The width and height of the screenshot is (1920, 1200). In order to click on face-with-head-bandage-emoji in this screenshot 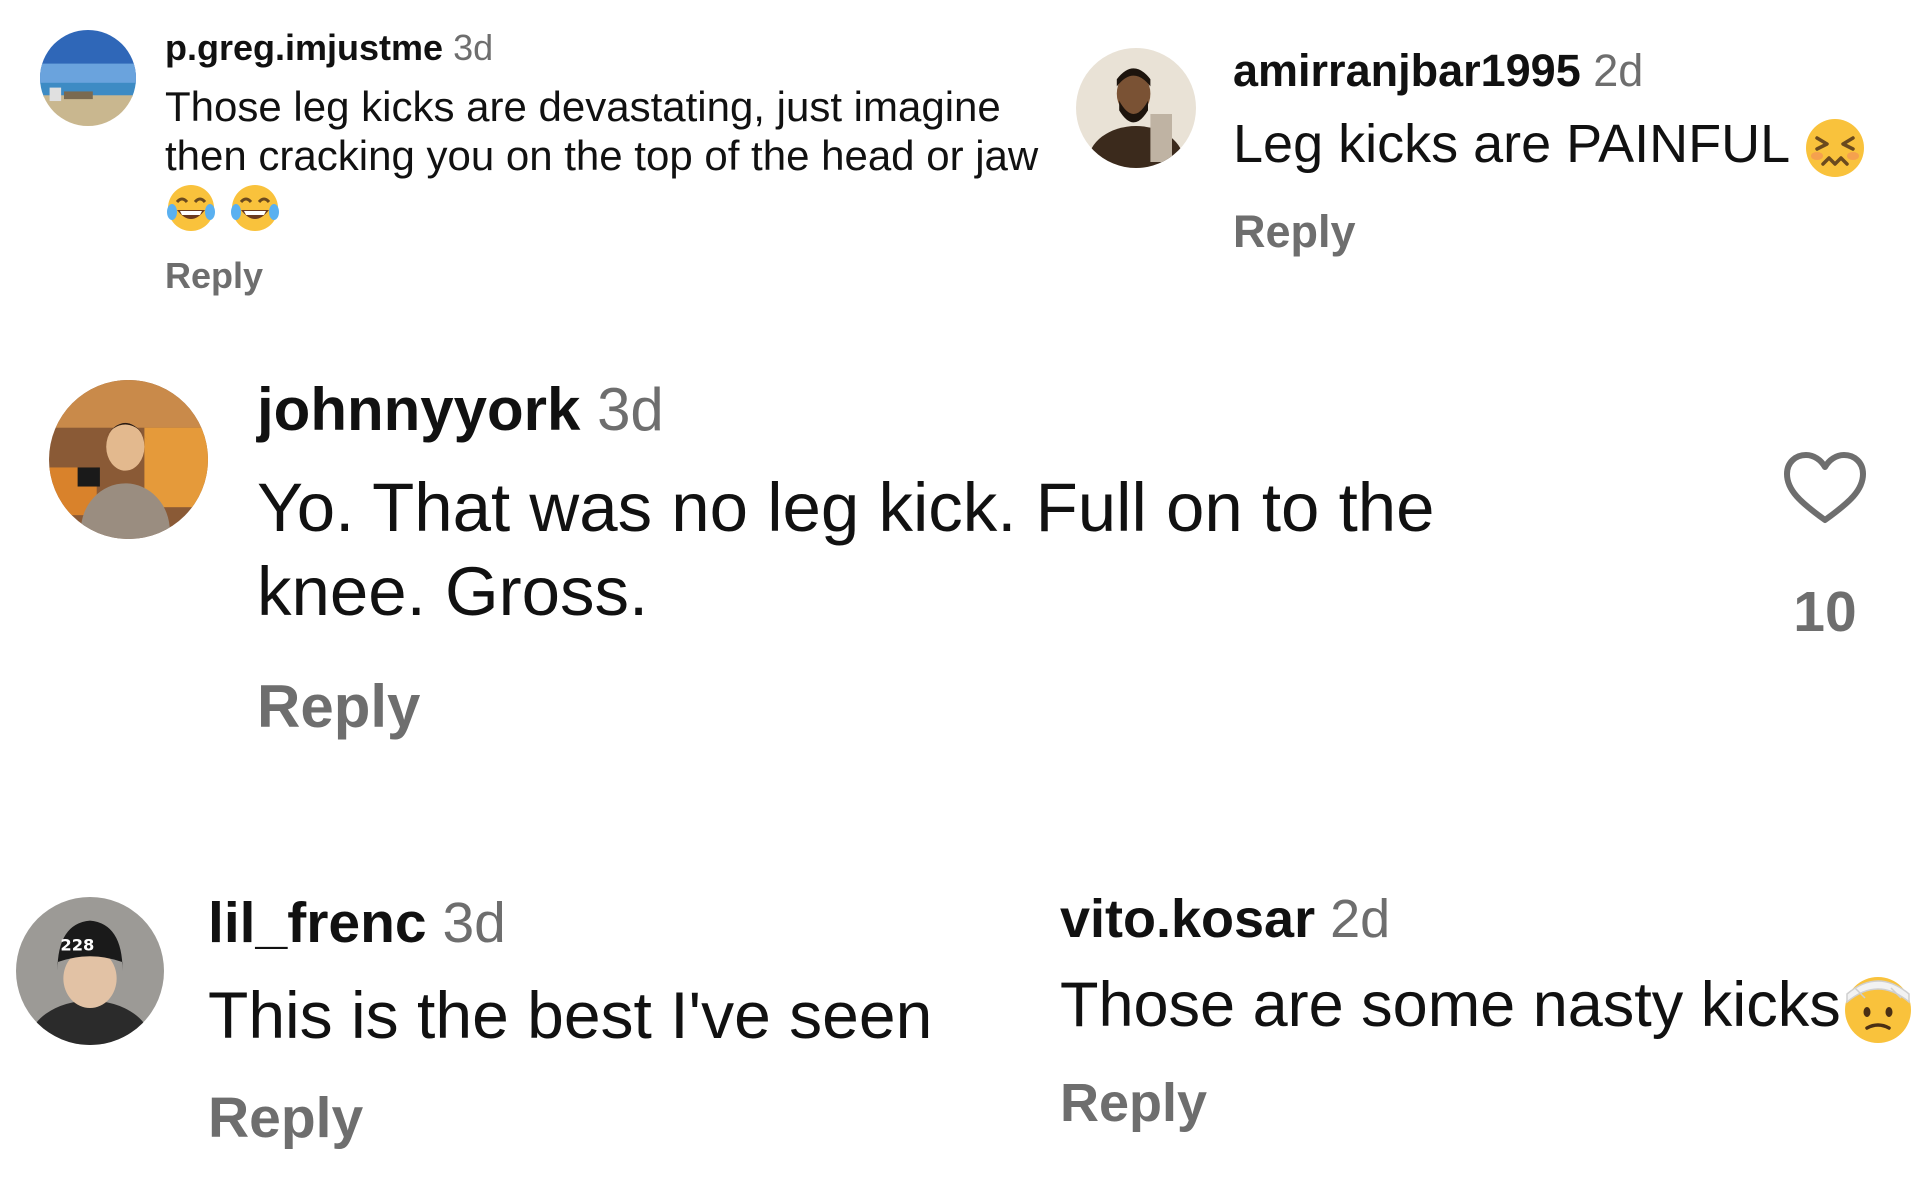, I will do `click(1878, 1009)`.